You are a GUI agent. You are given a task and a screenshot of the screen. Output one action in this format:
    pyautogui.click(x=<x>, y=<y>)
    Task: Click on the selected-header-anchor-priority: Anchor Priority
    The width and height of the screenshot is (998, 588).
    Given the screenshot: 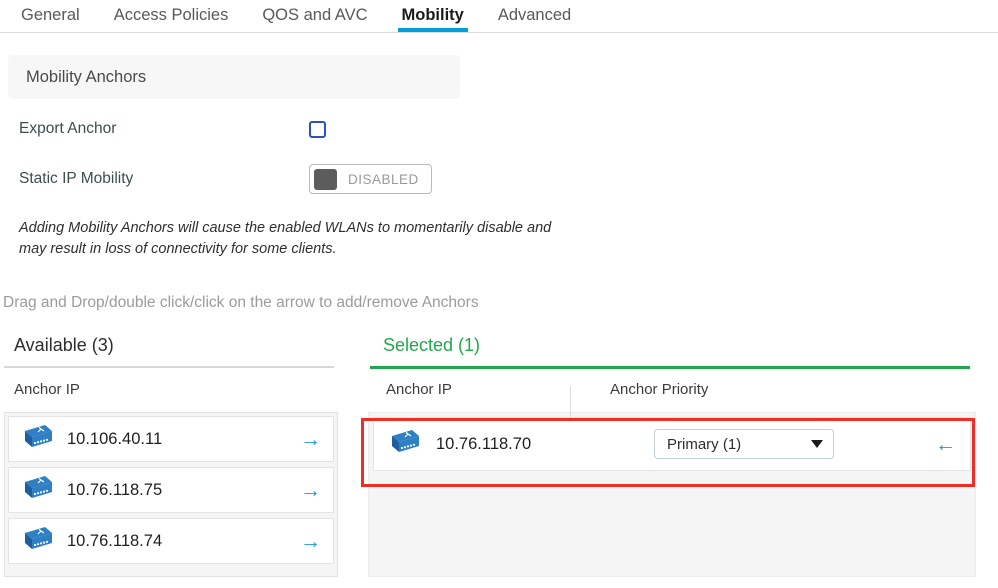 What is the action you would take?
    pyautogui.click(x=659, y=389)
    